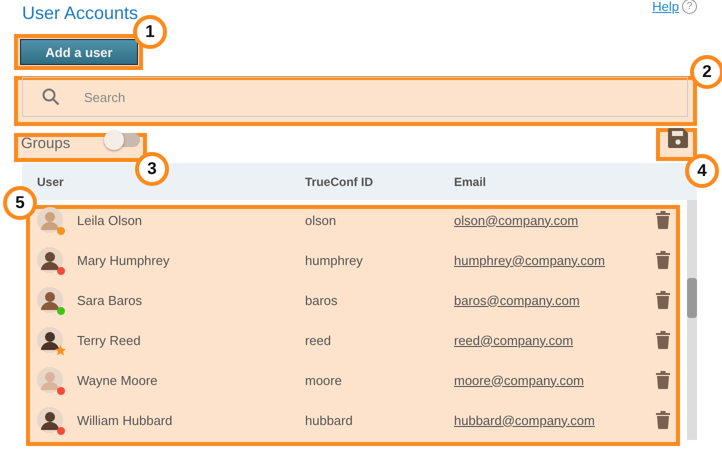  Describe the element at coordinates (45, 143) in the screenshot. I see `groups-label: Groups` at that location.